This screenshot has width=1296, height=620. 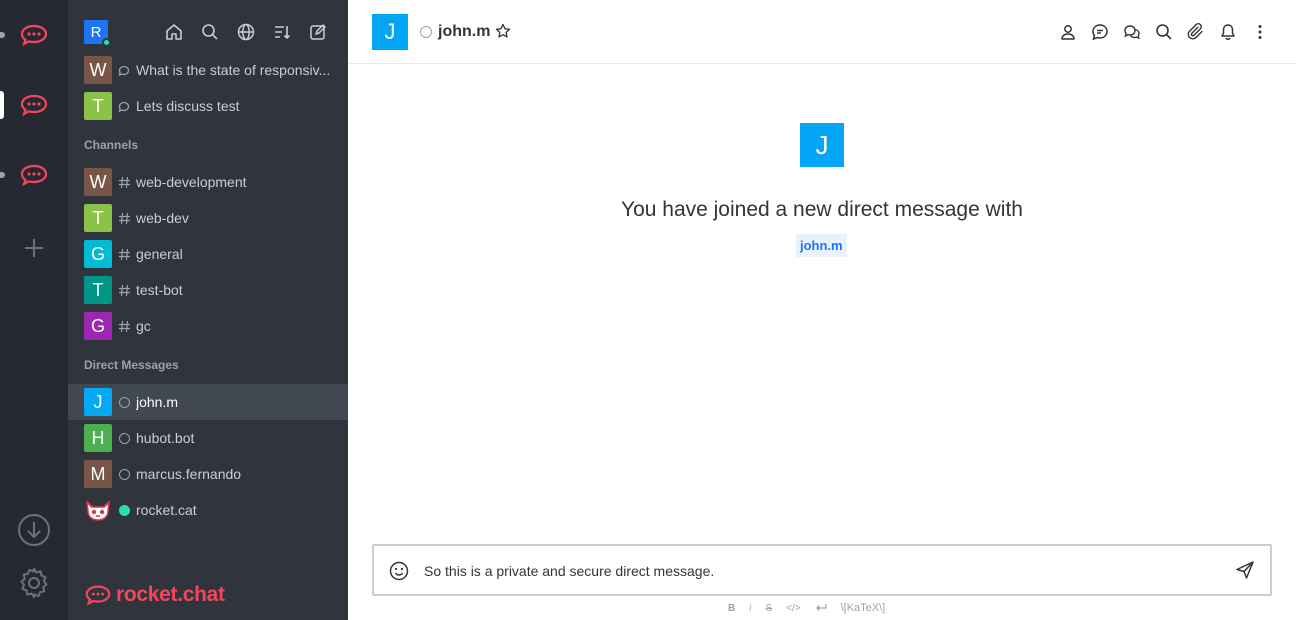 I want to click on formatting-toolbar: B i S </> \[KaTeX\], so click(x=813, y=608).